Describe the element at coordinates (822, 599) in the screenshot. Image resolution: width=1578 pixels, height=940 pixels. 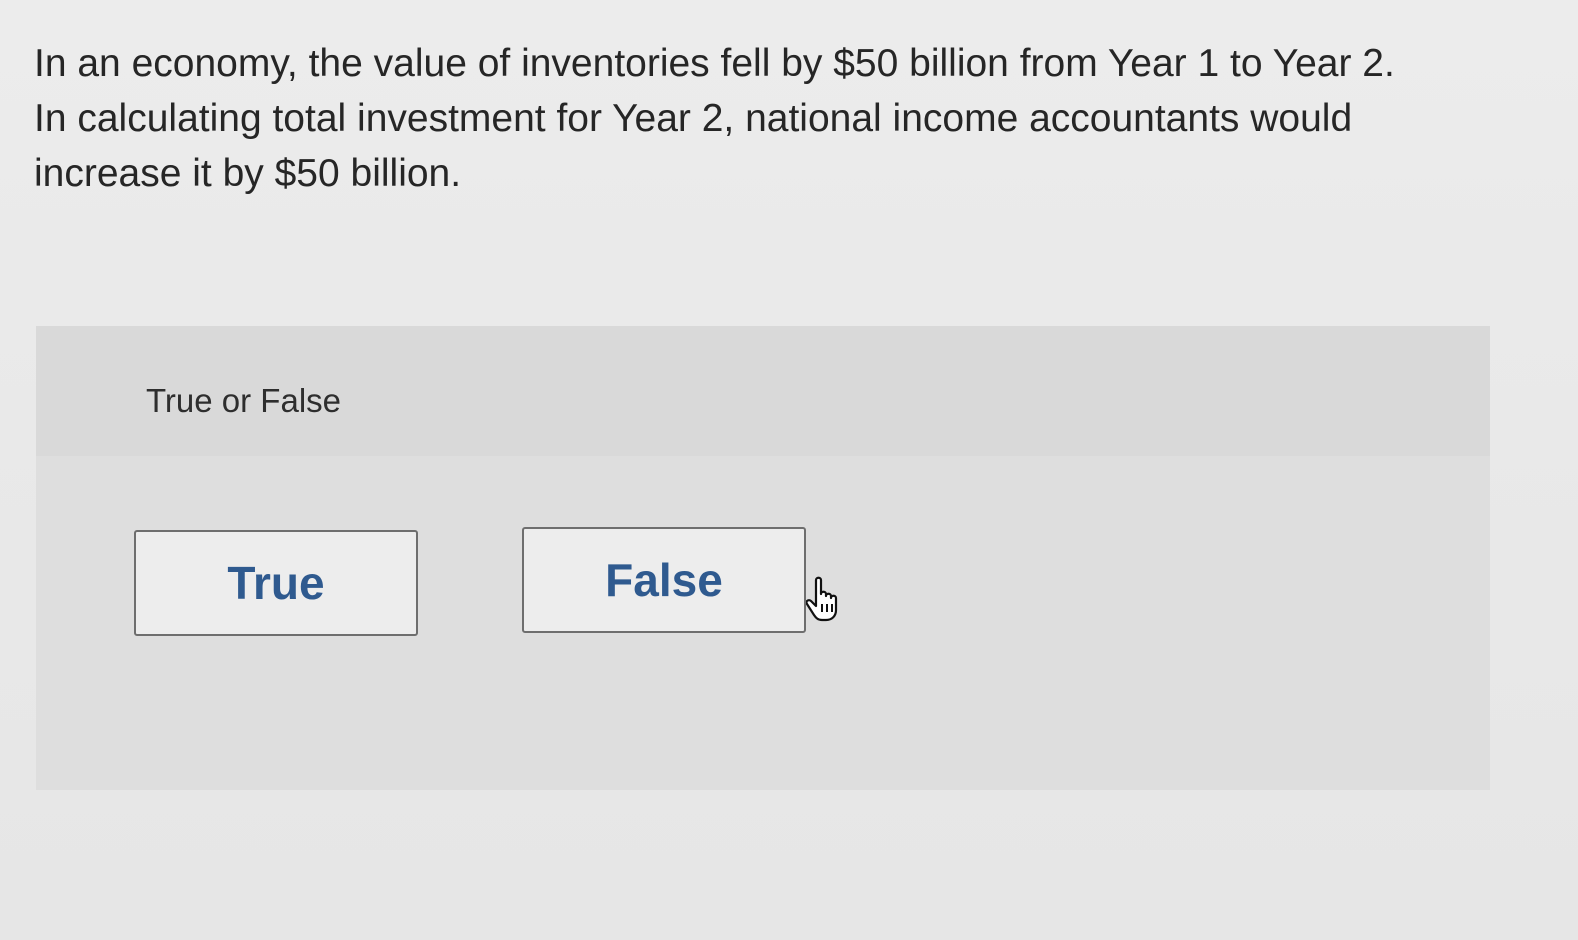
I see `hand-pointer-icon` at that location.